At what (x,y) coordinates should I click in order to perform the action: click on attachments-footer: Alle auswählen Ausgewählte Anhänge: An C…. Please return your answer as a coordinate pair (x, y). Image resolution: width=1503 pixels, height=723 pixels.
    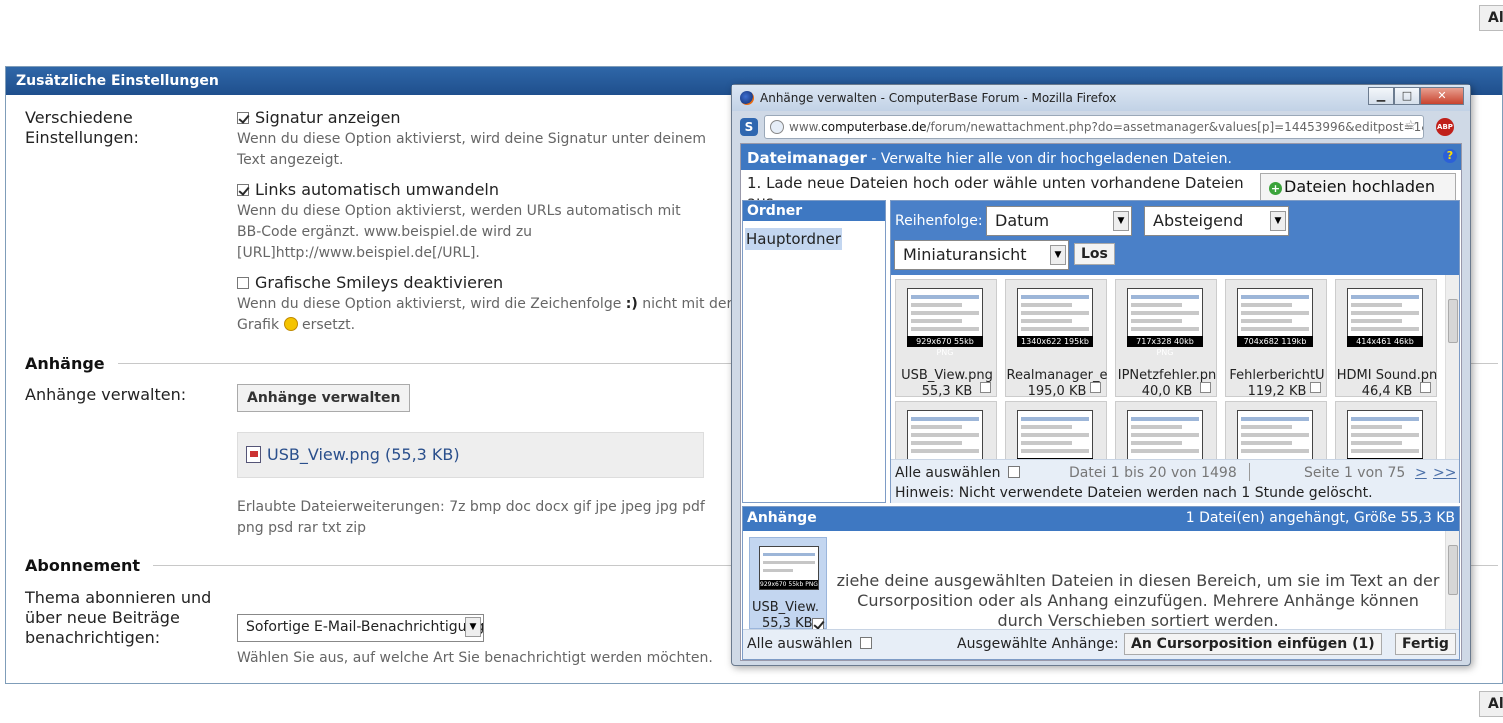
    Looking at the image, I should click on (1101, 644).